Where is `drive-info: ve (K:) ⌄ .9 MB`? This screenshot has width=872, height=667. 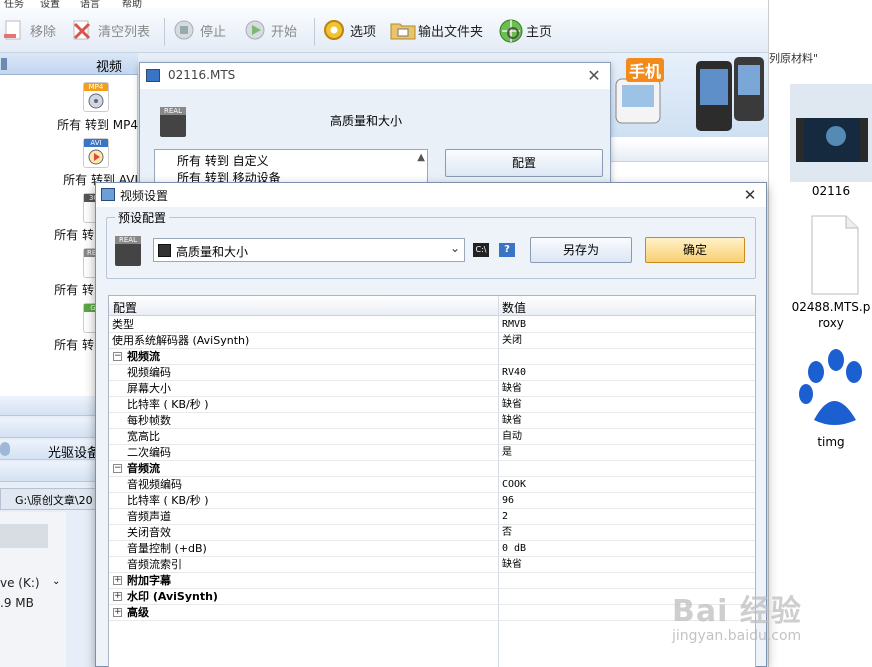 drive-info: ve (K:) ⌄ .9 MB is located at coordinates (33, 589).